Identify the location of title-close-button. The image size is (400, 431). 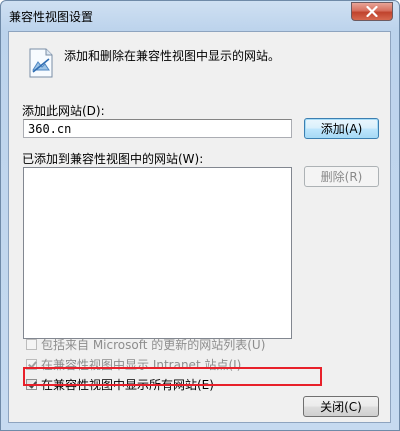
(372, 11).